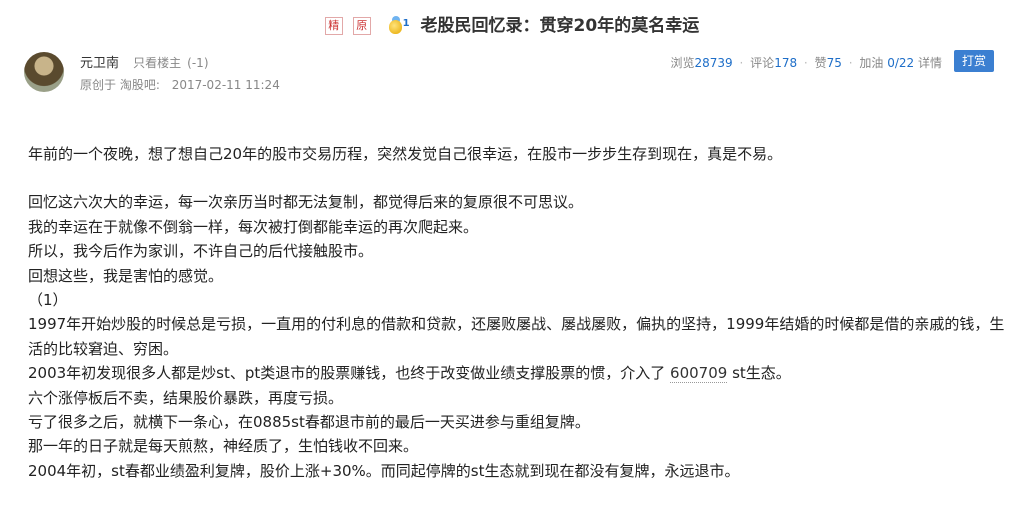  Describe the element at coordinates (120, 85) in the screenshot. I see `origin-label: 原创于 淘股吧:` at that location.